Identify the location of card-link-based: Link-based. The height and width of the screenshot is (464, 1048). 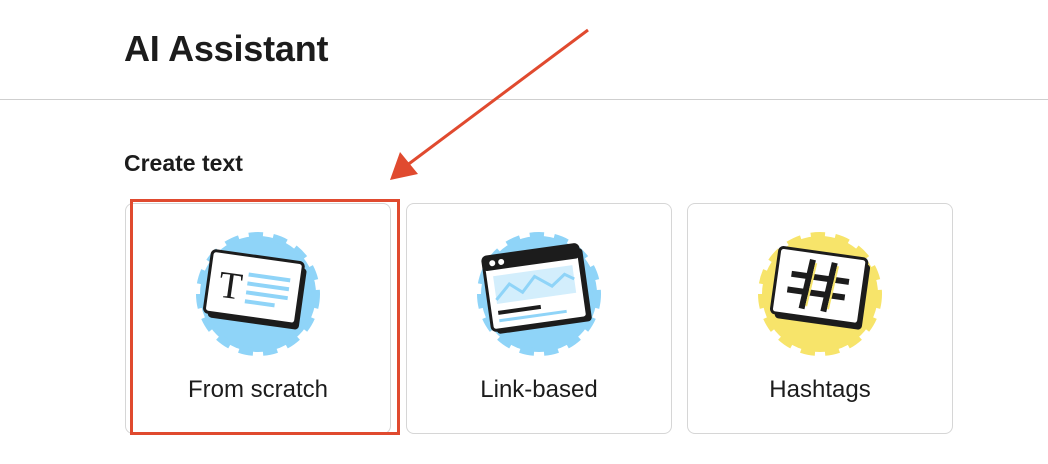
(539, 318).